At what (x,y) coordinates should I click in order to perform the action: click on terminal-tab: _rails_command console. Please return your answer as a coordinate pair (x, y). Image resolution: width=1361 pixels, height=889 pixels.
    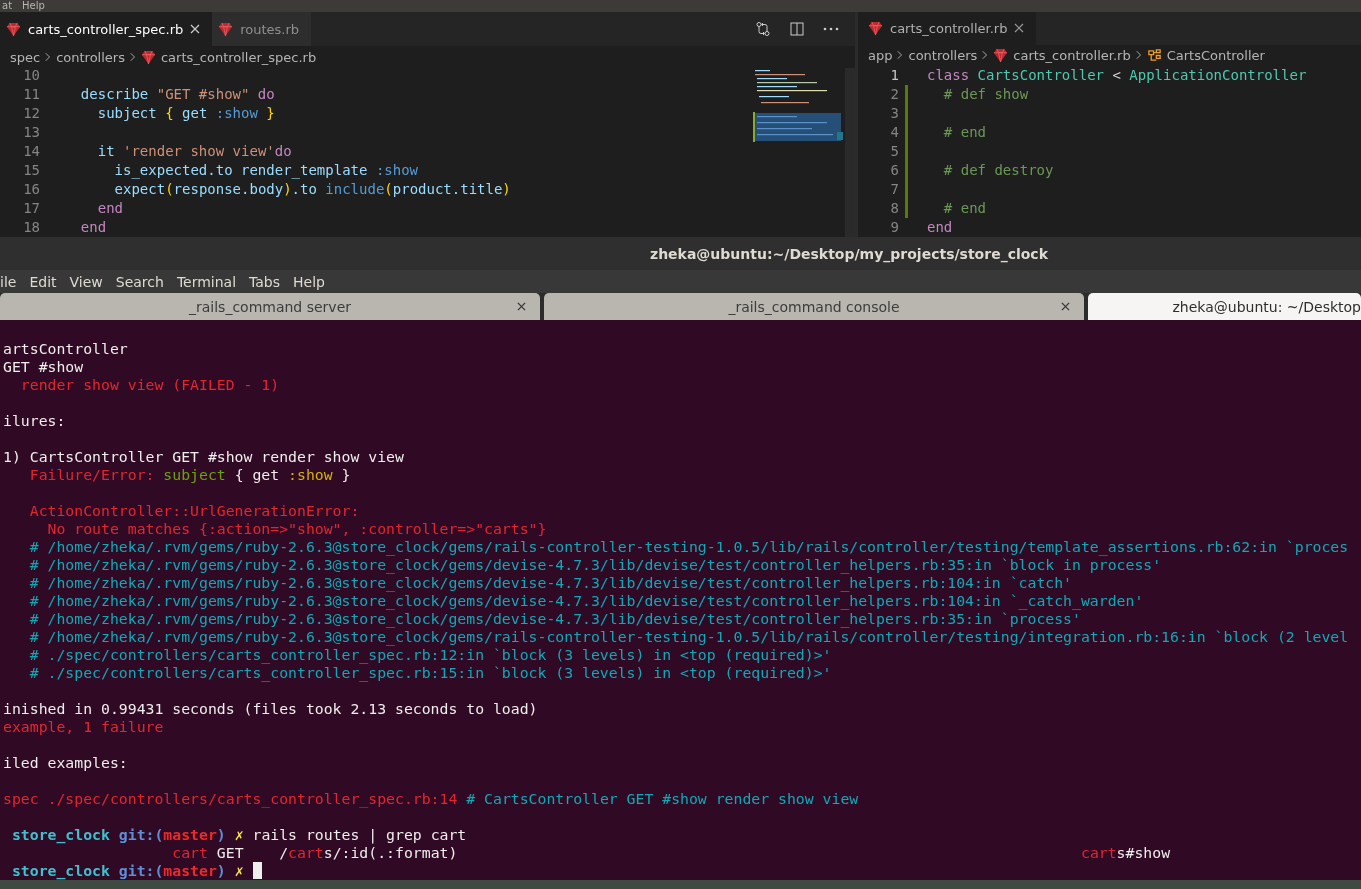
    Looking at the image, I should click on (814, 306).